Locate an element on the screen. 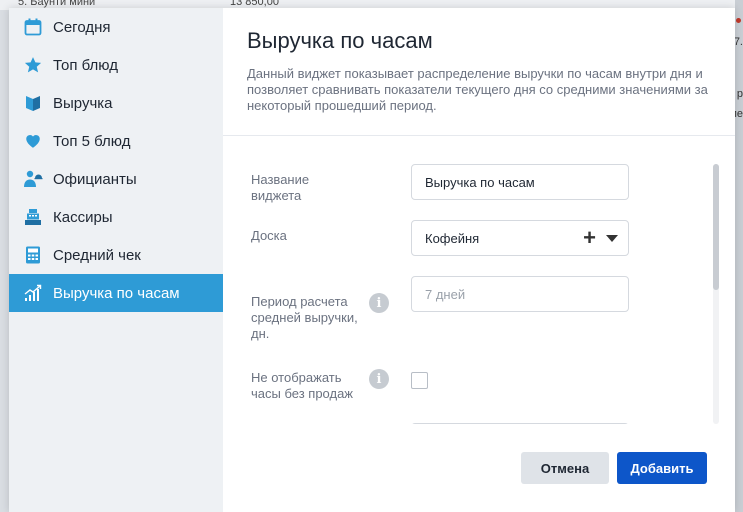 The image size is (743, 512). board-select: Кофейня + is located at coordinates (520, 238).